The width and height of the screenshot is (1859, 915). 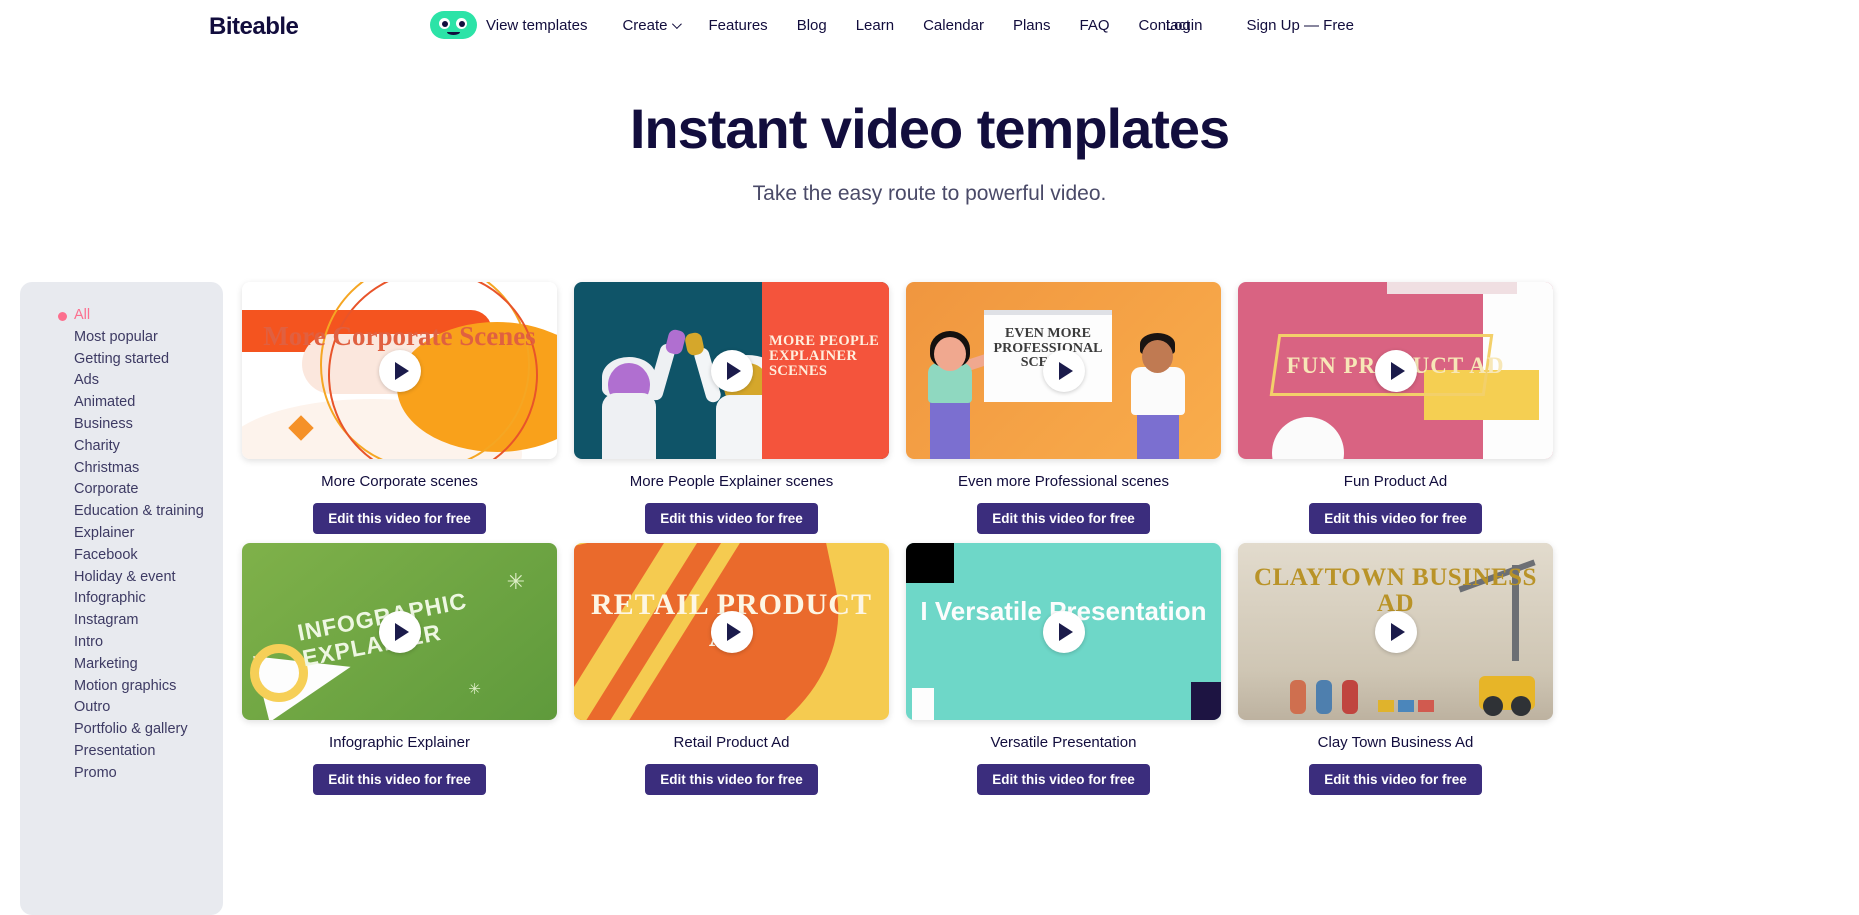 I want to click on template-title: More Corporate scenes, so click(x=399, y=481).